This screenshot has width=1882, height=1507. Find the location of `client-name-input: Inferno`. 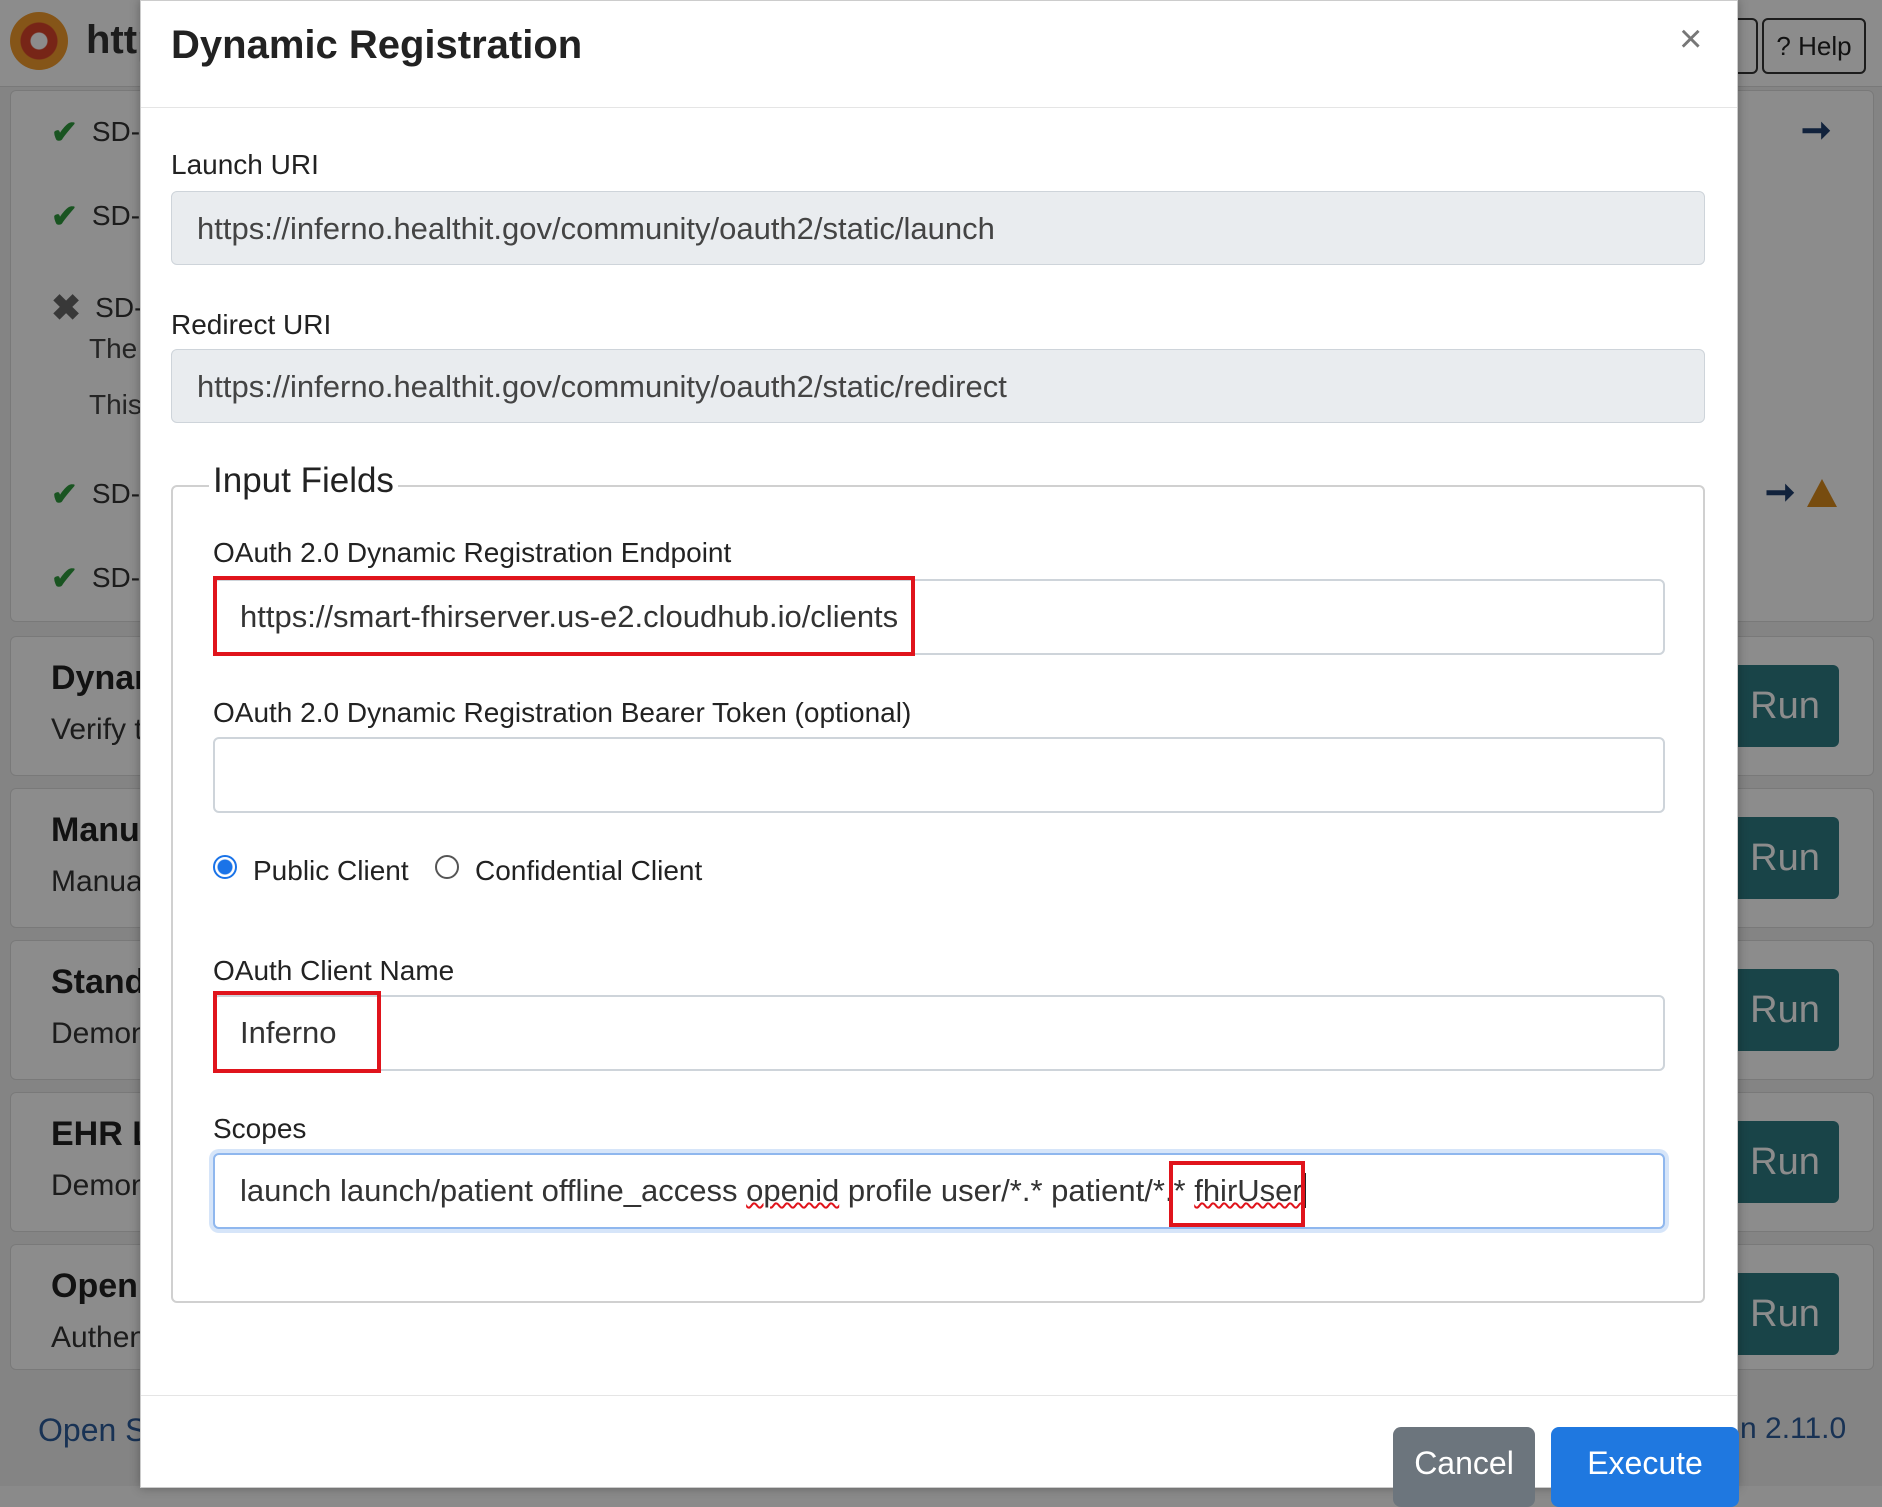

client-name-input: Inferno is located at coordinates (939, 1033).